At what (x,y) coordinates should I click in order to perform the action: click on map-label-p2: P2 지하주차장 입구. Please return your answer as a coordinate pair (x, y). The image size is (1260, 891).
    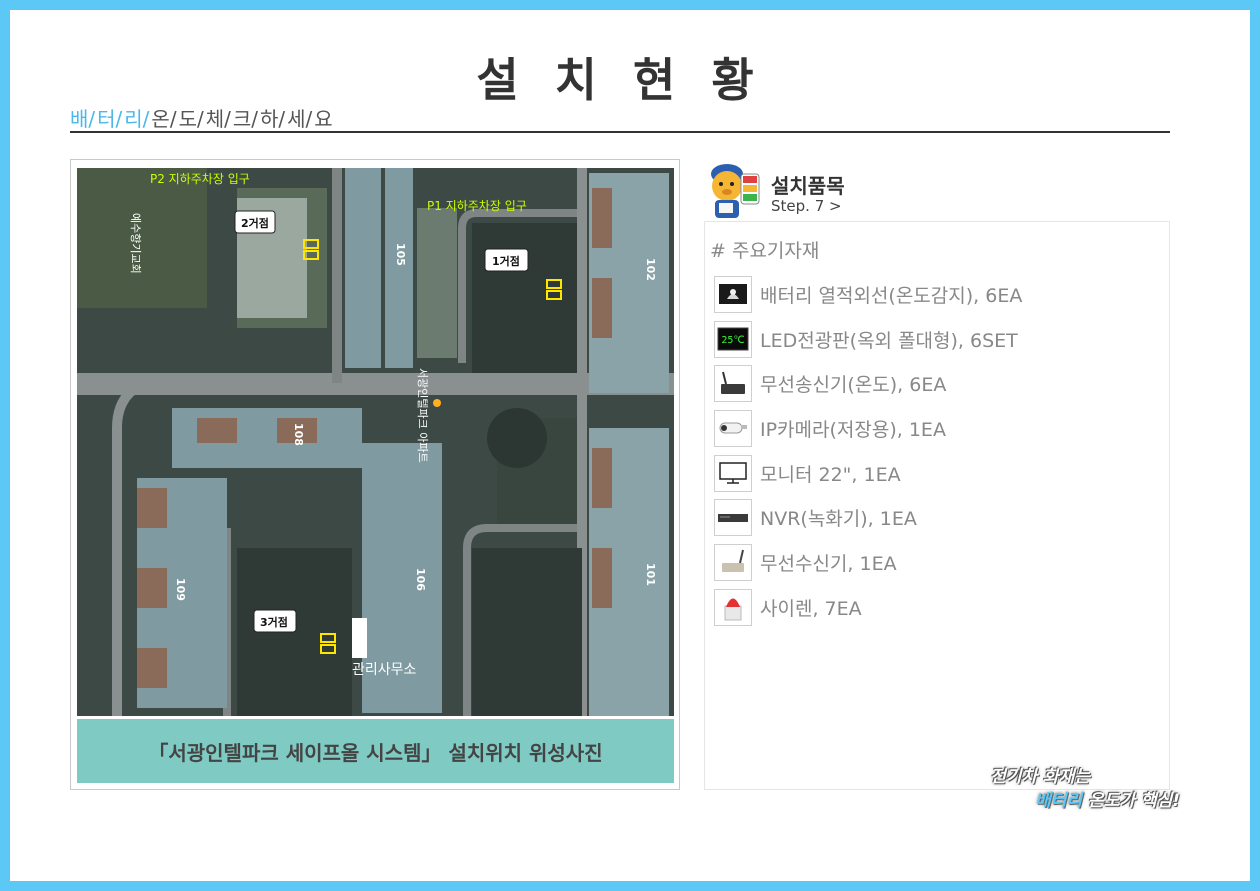
    Looking at the image, I should click on (200, 179).